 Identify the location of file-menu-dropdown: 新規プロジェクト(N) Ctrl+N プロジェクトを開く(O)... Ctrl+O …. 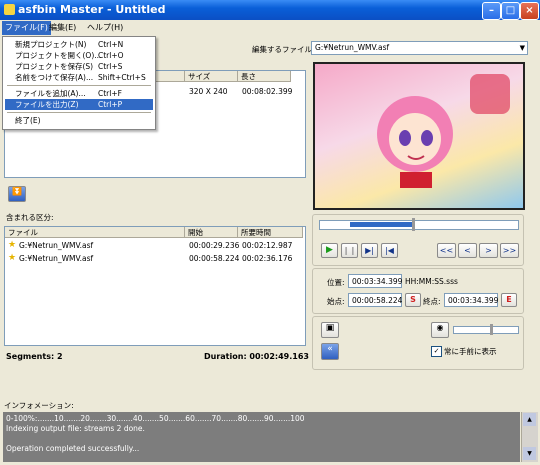
(79, 83).